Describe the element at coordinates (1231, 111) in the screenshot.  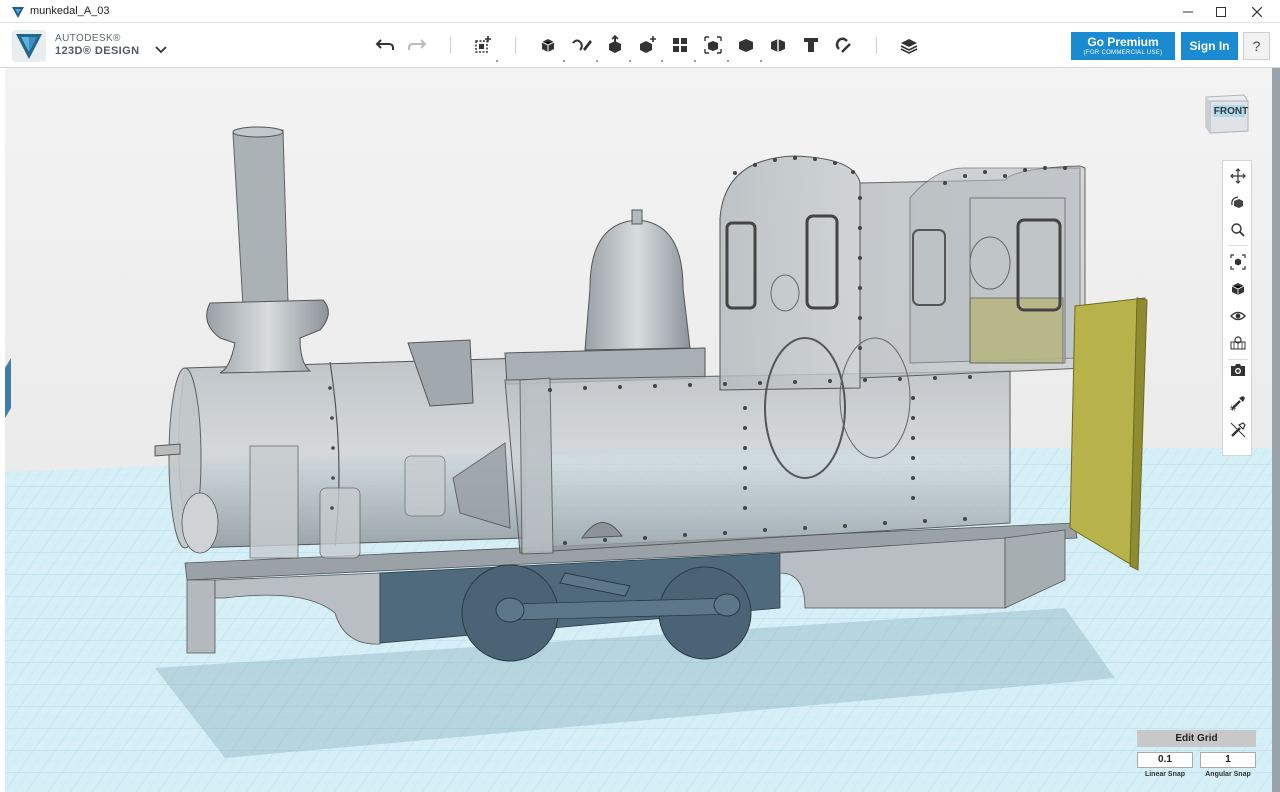
I see `viewcube-face-label: FRONT` at that location.